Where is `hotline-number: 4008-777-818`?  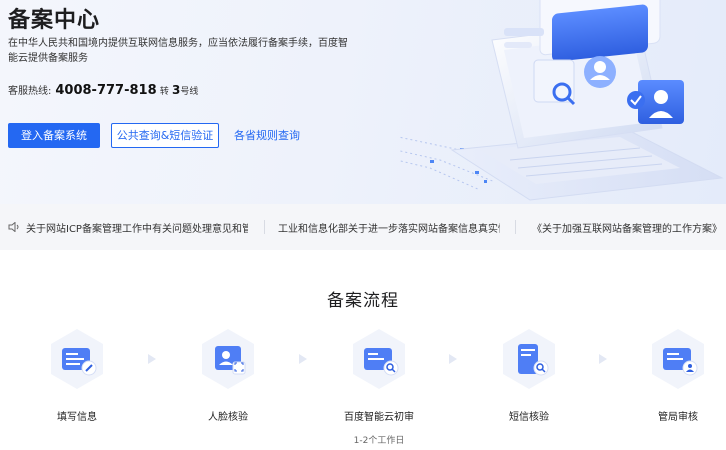
hotline-number: 4008-777-818 is located at coordinates (106, 90).